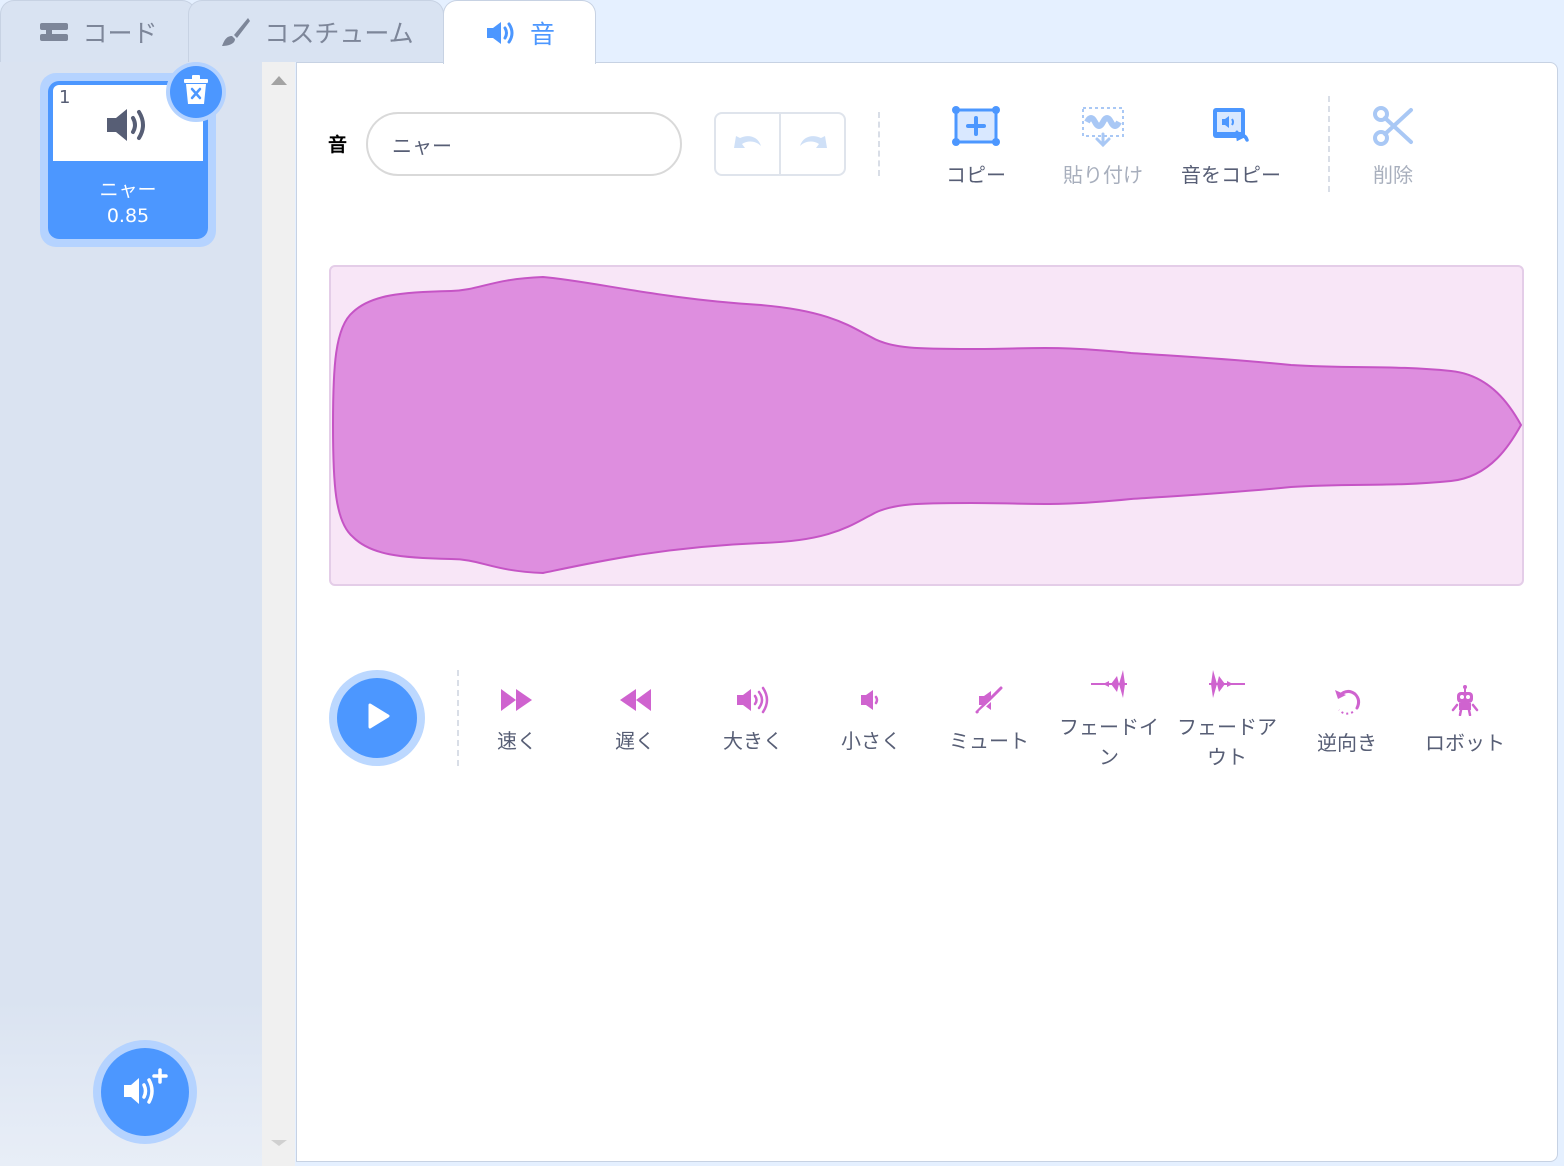  I want to click on copy-sound-icon, so click(1231, 128).